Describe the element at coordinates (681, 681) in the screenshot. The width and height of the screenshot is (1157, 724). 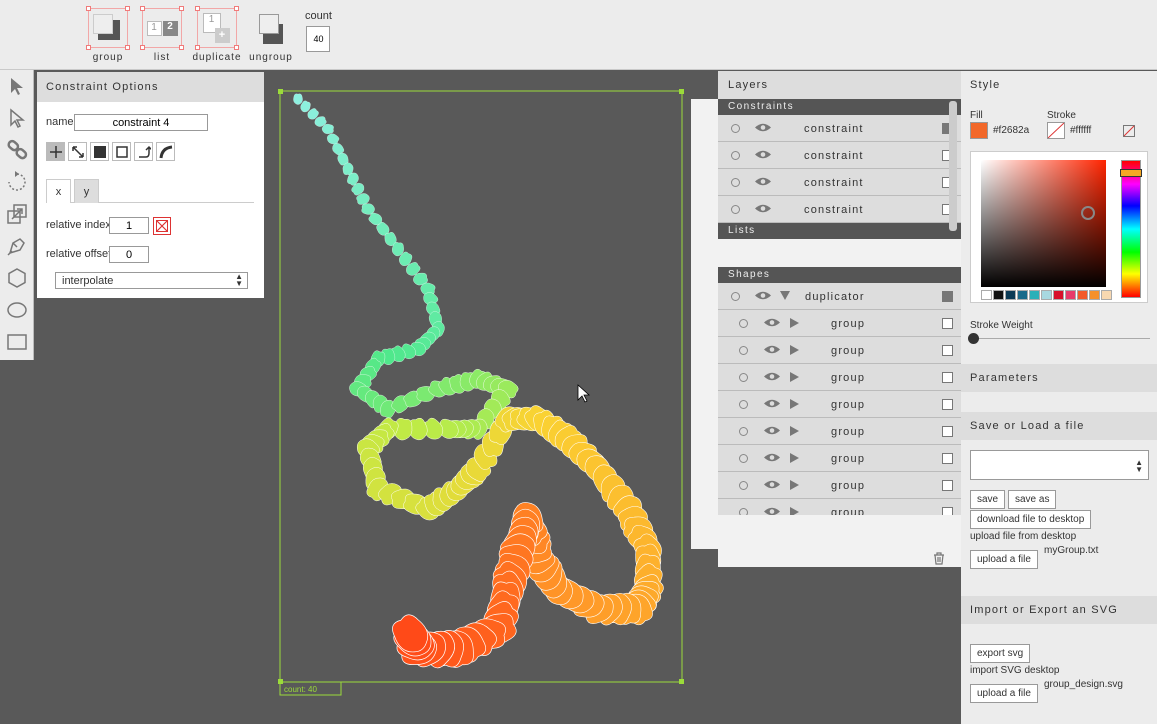
I see `frame-handle-br` at that location.